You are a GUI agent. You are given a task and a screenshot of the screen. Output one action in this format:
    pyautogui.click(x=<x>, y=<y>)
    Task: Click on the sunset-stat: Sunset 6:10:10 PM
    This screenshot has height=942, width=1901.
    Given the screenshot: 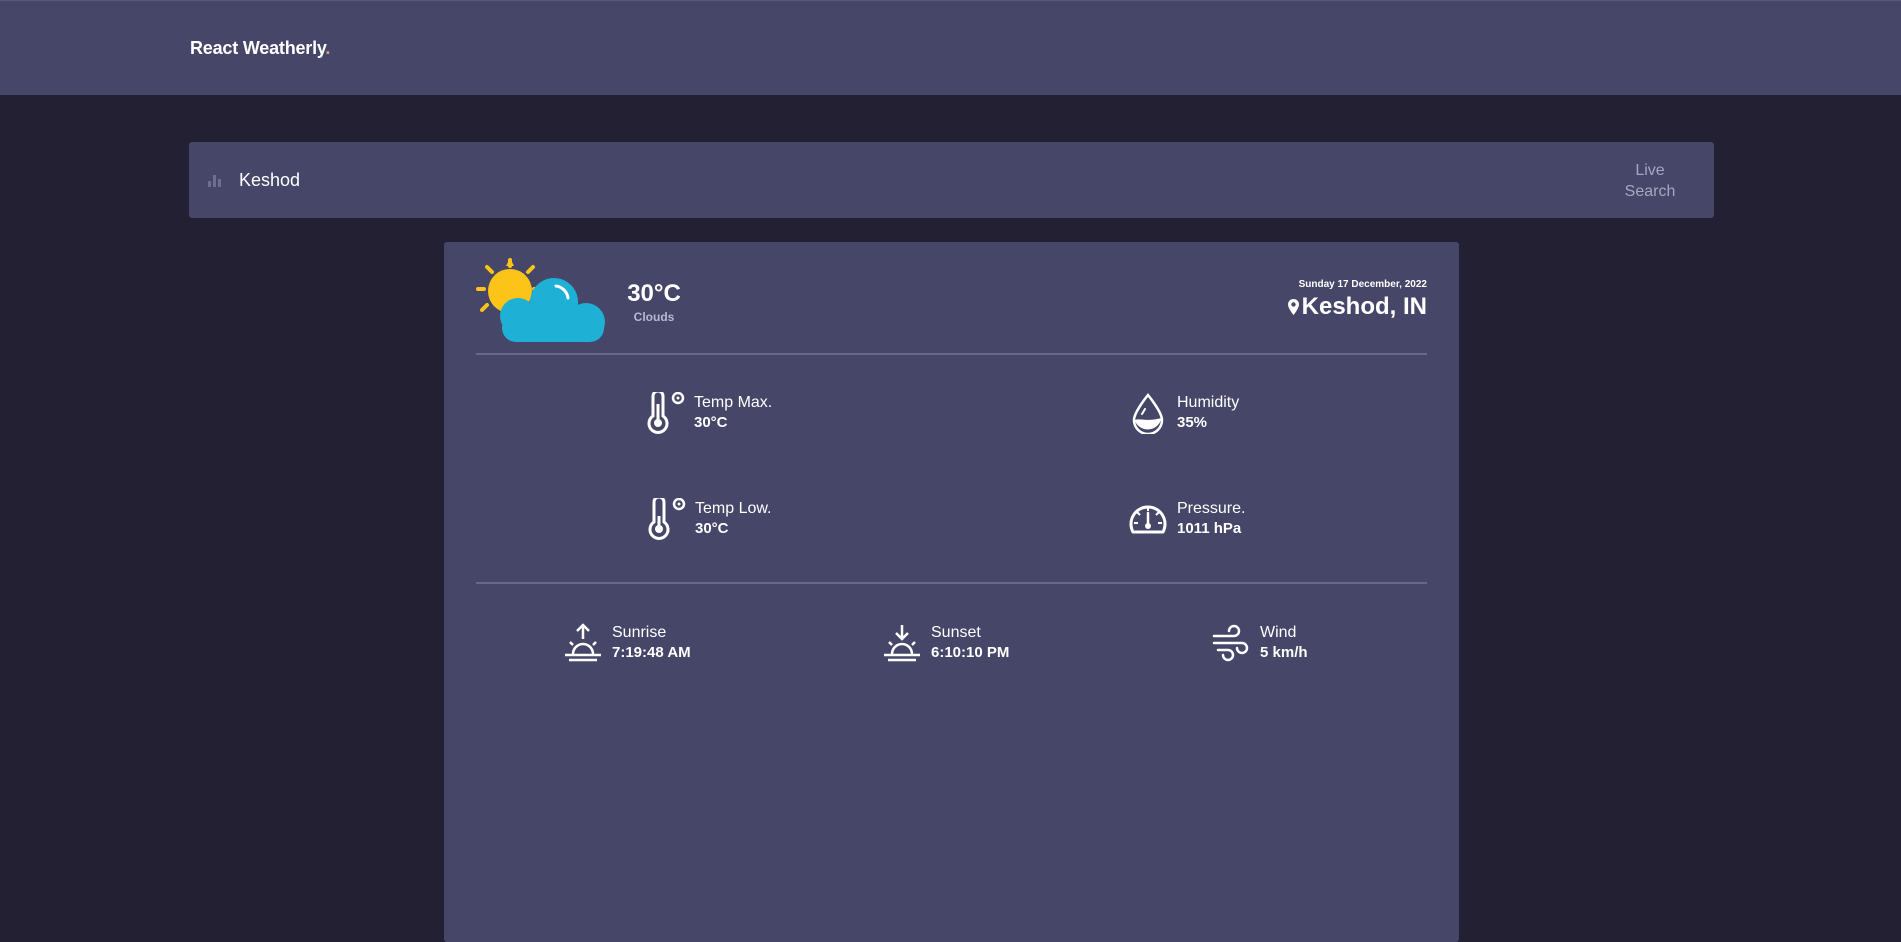 What is the action you would take?
    pyautogui.click(x=945, y=643)
    